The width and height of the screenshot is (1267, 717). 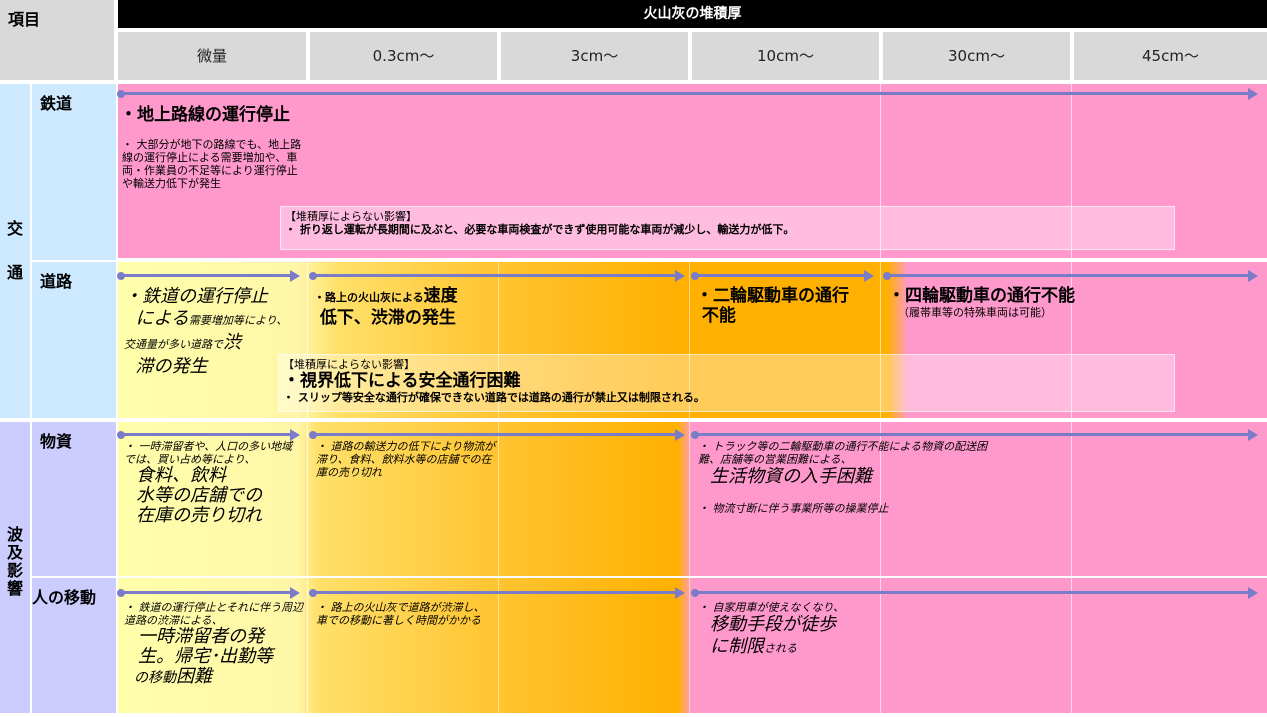 What do you see at coordinates (798, 637) in the screenshot?
I see `people-10cm-big: 移動手段が徒歩 に制限される` at bounding box center [798, 637].